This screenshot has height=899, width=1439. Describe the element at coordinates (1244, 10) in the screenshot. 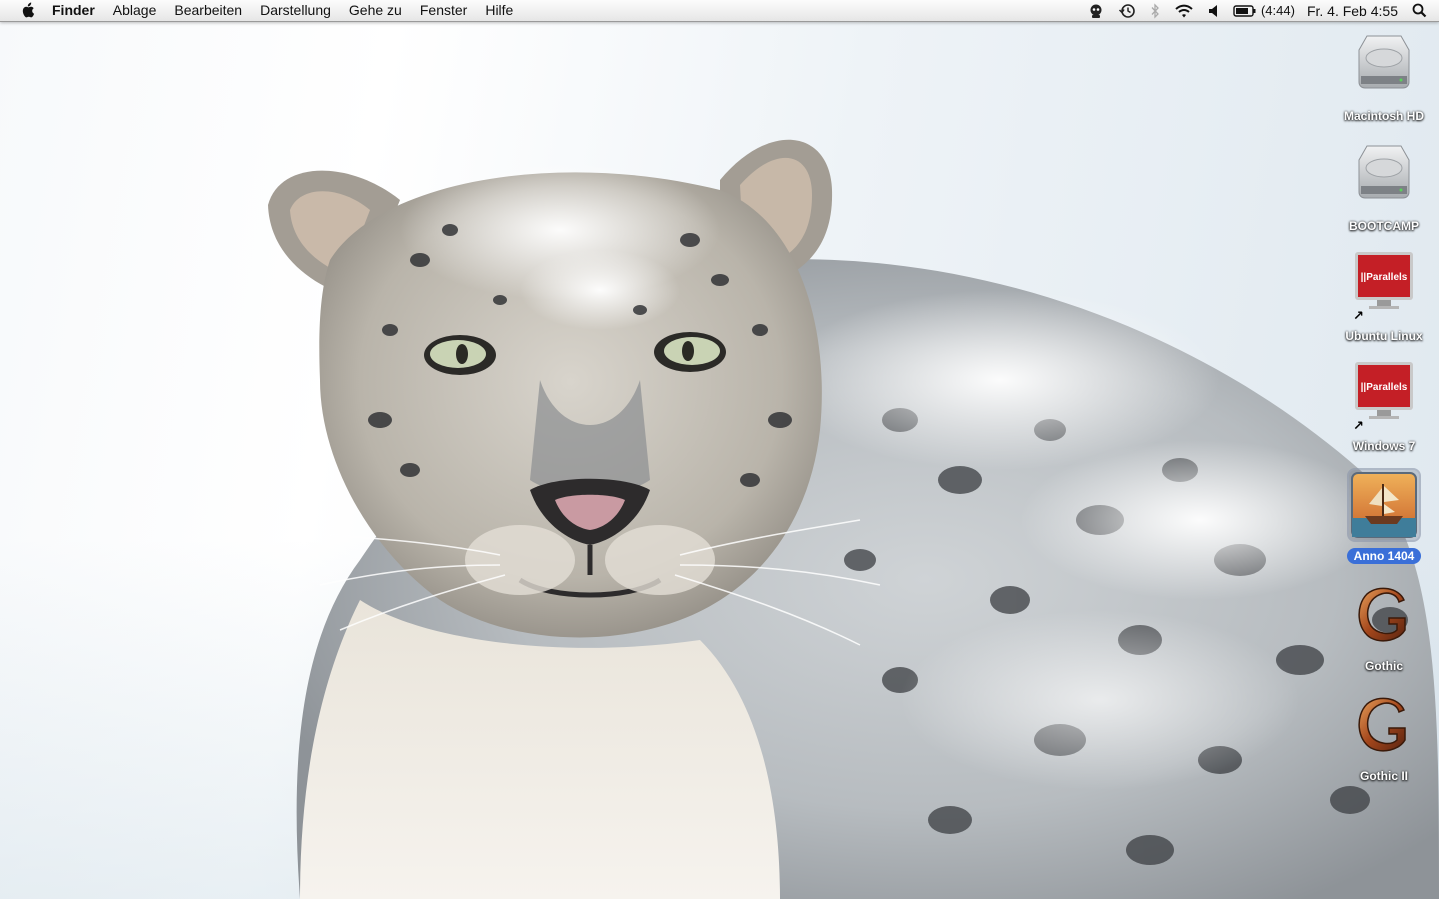

I see `battery-icon` at that location.